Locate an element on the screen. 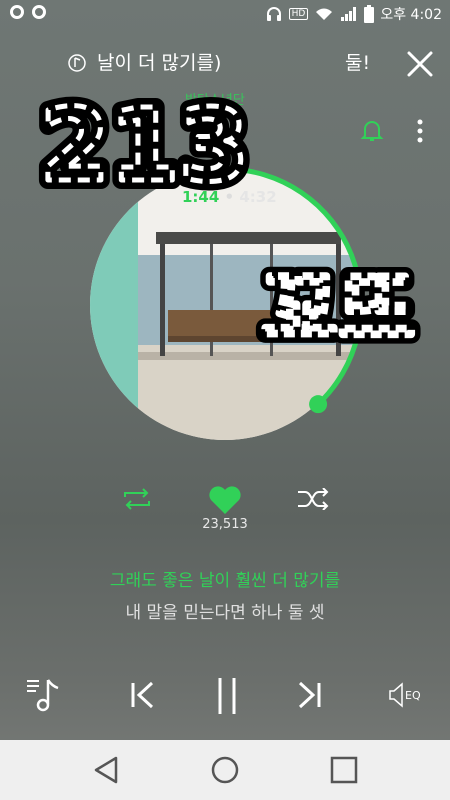  pause-icon is located at coordinates (227, 696).